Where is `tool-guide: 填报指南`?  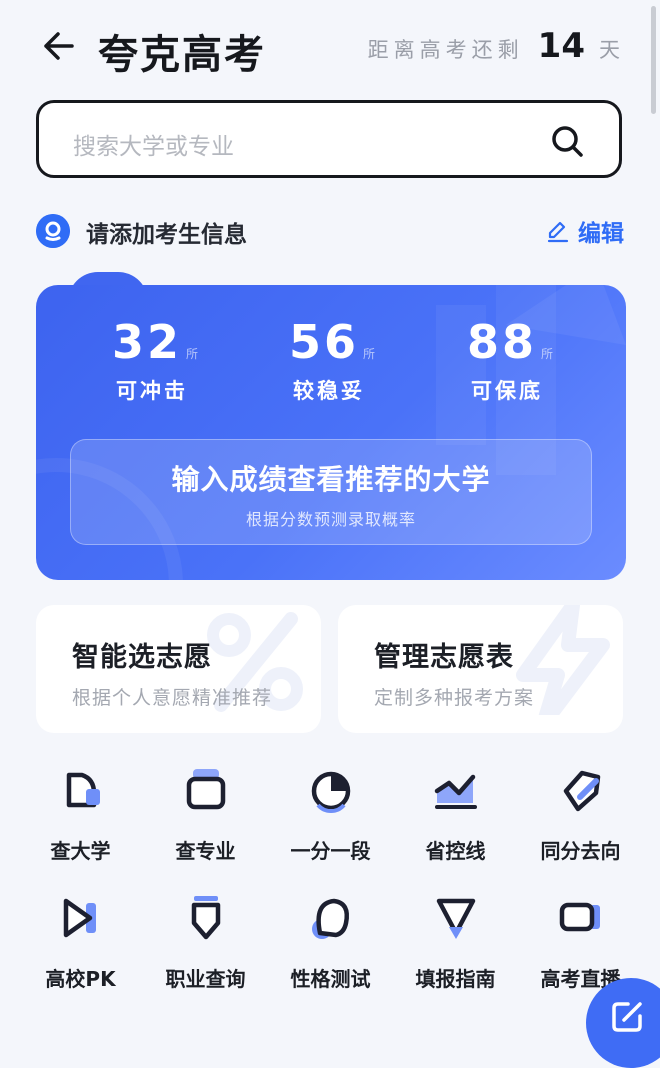
tool-guide: 填报指南 is located at coordinates (455, 948).